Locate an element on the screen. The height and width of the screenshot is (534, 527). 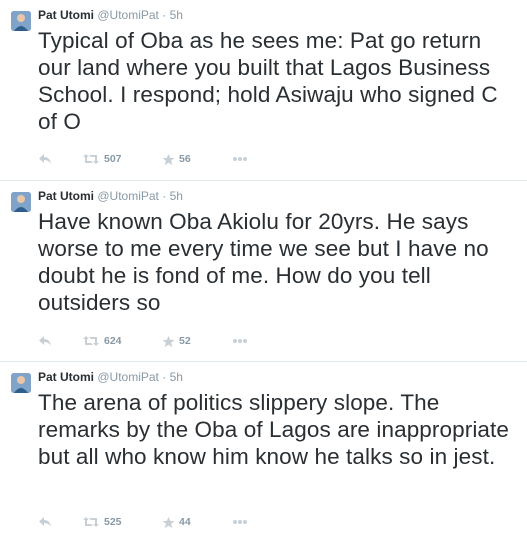
favorite-count: 52 is located at coordinates (185, 341).